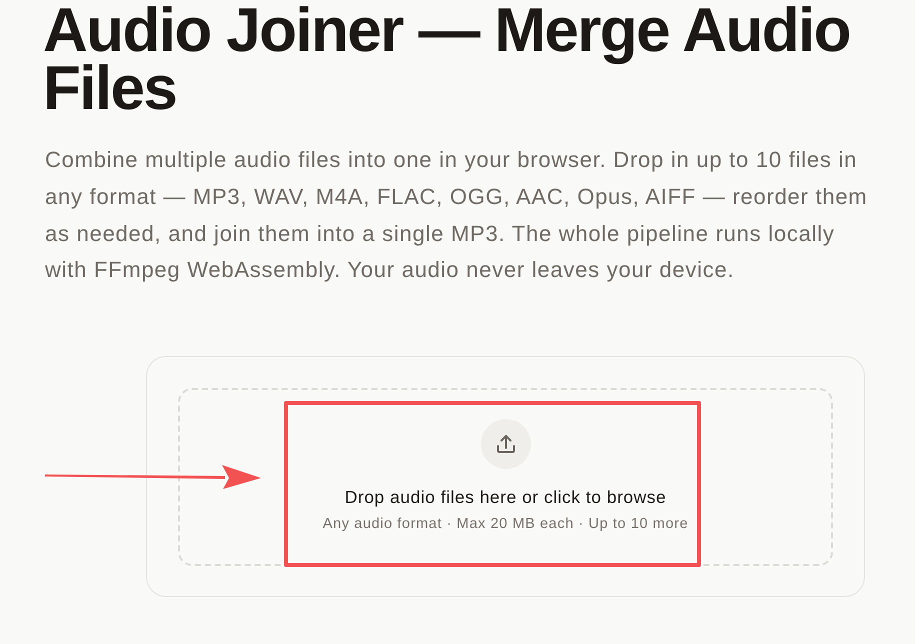  Describe the element at coordinates (505, 524) in the screenshot. I see `drop-zone-hint: Any audio format · Max 20 MB each · Up to 10 more` at that location.